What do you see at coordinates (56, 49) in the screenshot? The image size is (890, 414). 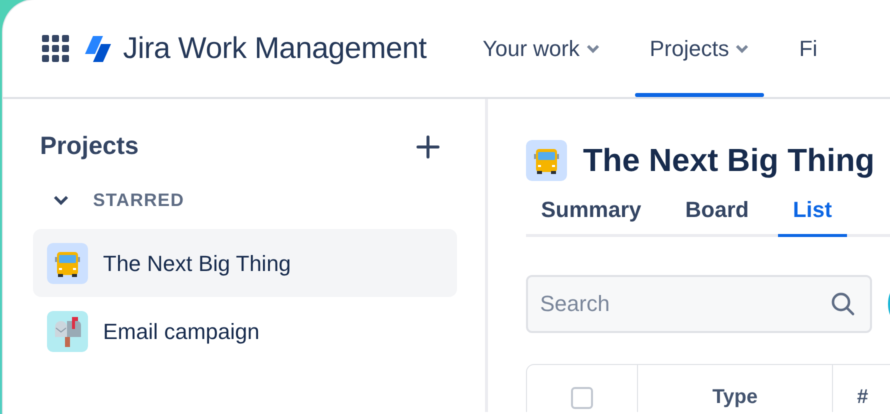 I see `app-switcher-icon` at bounding box center [56, 49].